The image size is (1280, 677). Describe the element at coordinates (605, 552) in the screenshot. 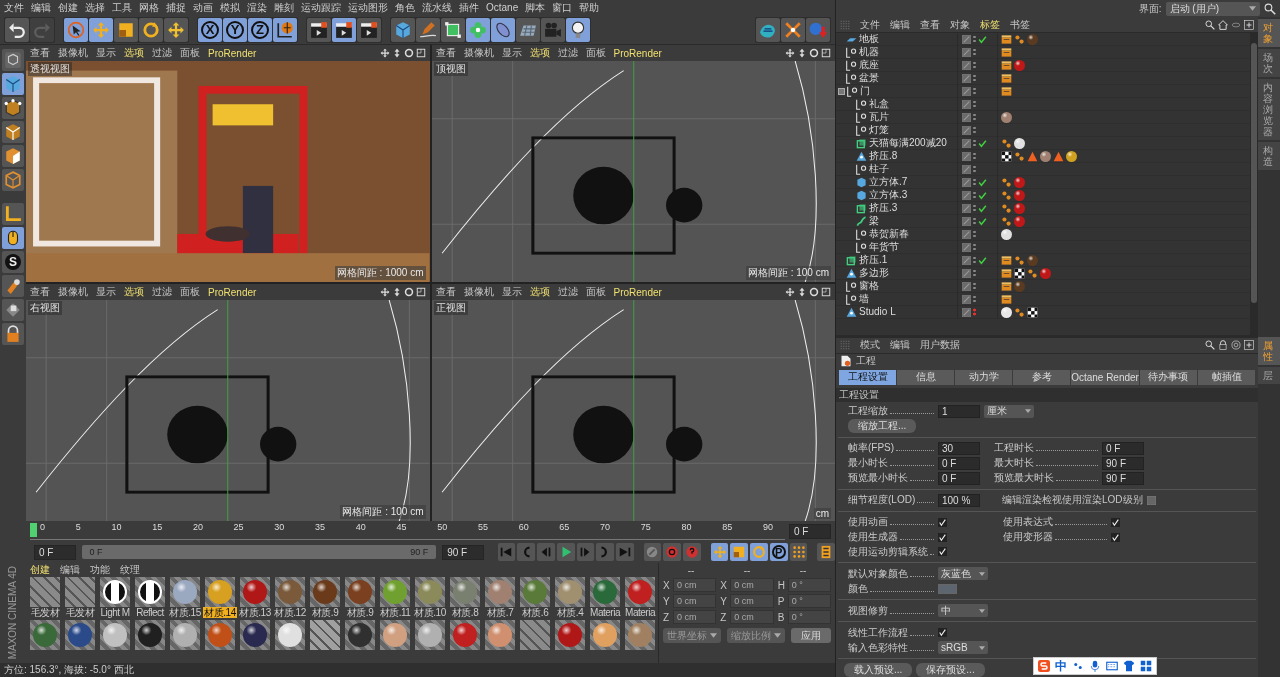

I see `next-key-icon` at that location.